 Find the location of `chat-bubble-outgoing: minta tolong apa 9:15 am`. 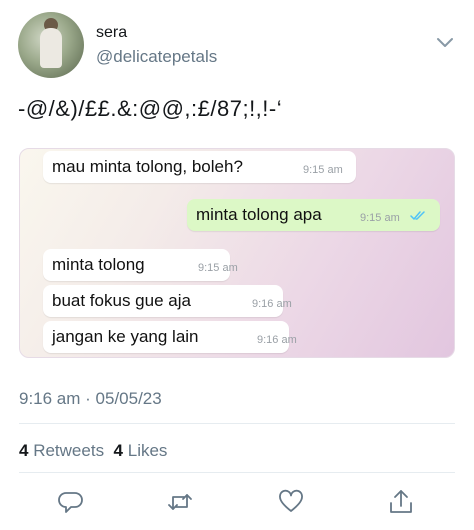

chat-bubble-outgoing: minta tolong apa 9:15 am is located at coordinates (313, 215).